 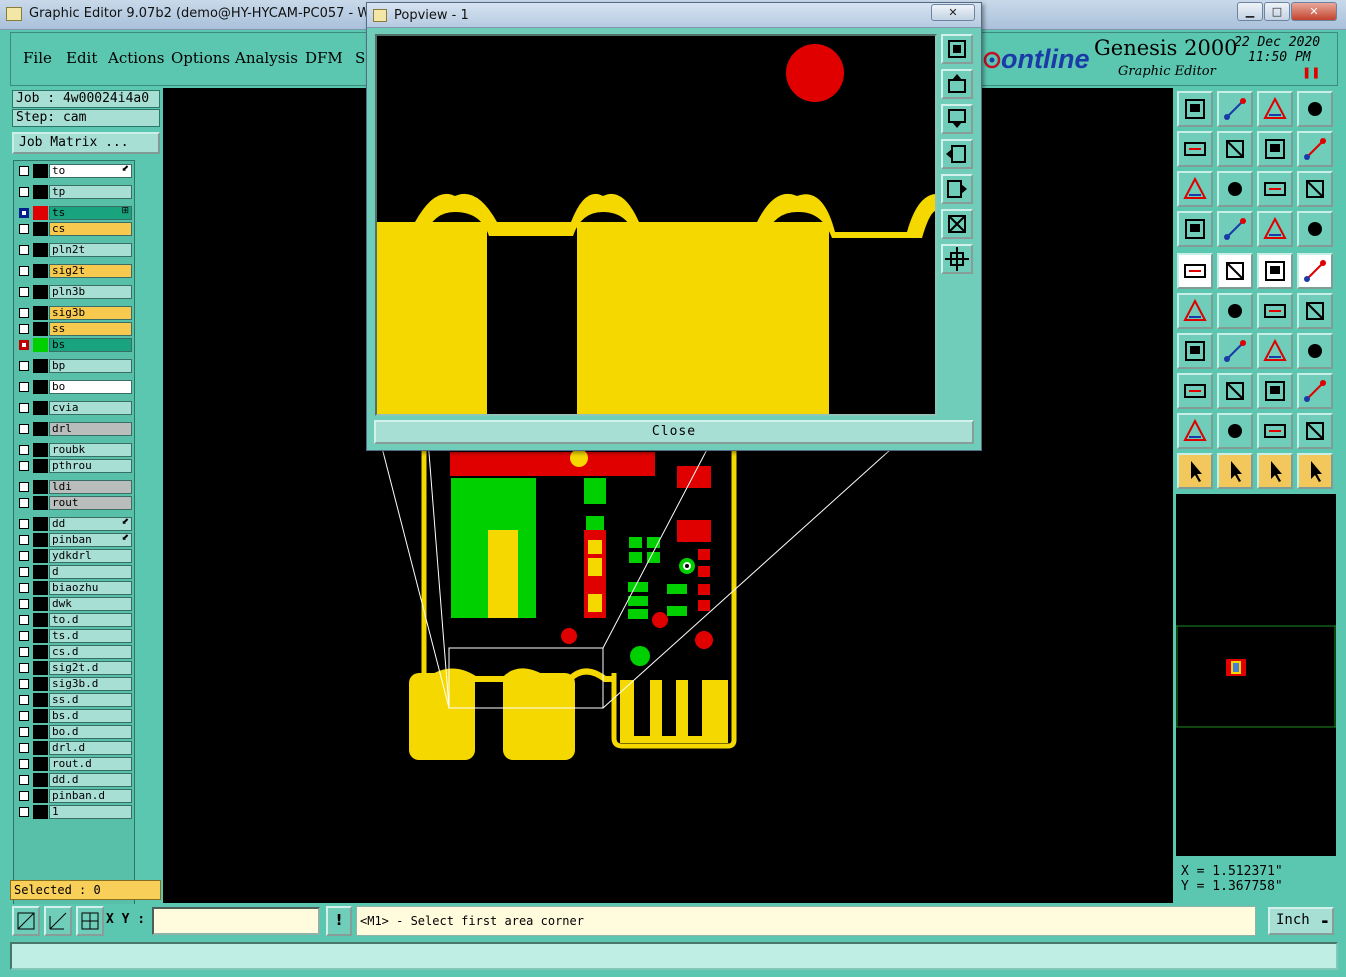 What do you see at coordinates (1275, 351) in the screenshot?
I see `arc-icon` at bounding box center [1275, 351].